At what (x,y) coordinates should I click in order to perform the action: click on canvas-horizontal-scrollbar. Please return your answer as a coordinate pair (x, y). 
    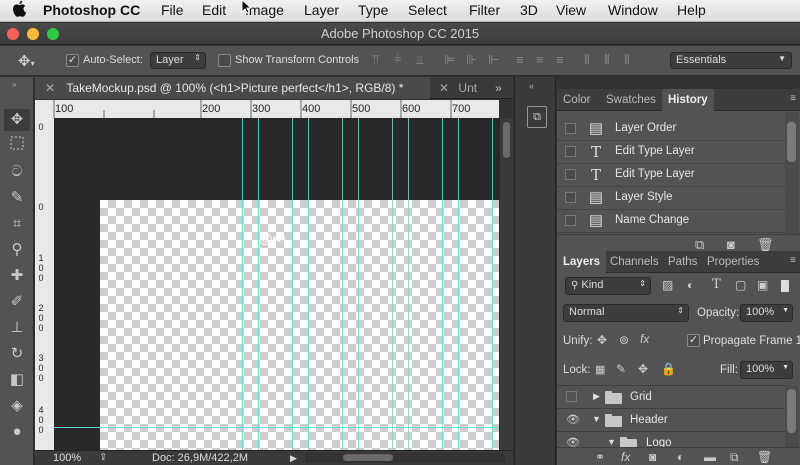
    Looking at the image, I should click on (405, 458).